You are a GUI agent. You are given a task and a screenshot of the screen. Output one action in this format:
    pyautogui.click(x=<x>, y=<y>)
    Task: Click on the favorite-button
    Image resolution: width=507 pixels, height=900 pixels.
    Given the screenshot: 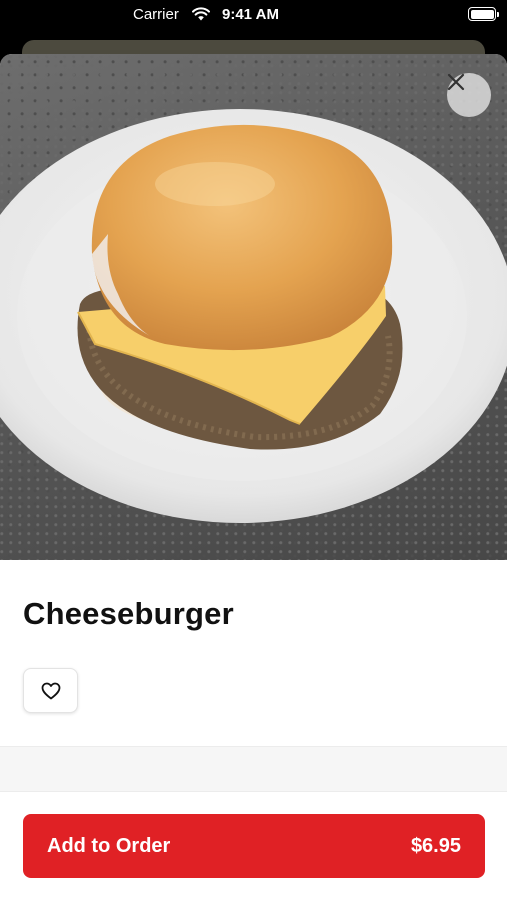 What is the action you would take?
    pyautogui.click(x=50, y=690)
    